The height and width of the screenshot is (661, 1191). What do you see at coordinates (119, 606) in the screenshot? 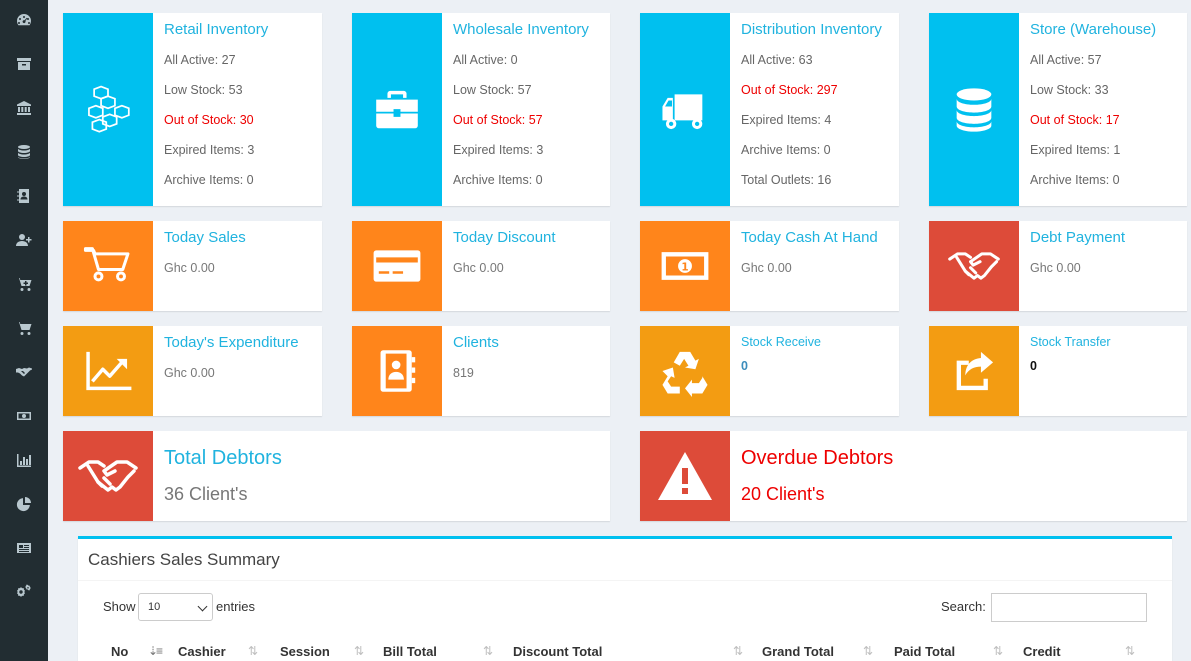
I see `show-label: Show` at bounding box center [119, 606].